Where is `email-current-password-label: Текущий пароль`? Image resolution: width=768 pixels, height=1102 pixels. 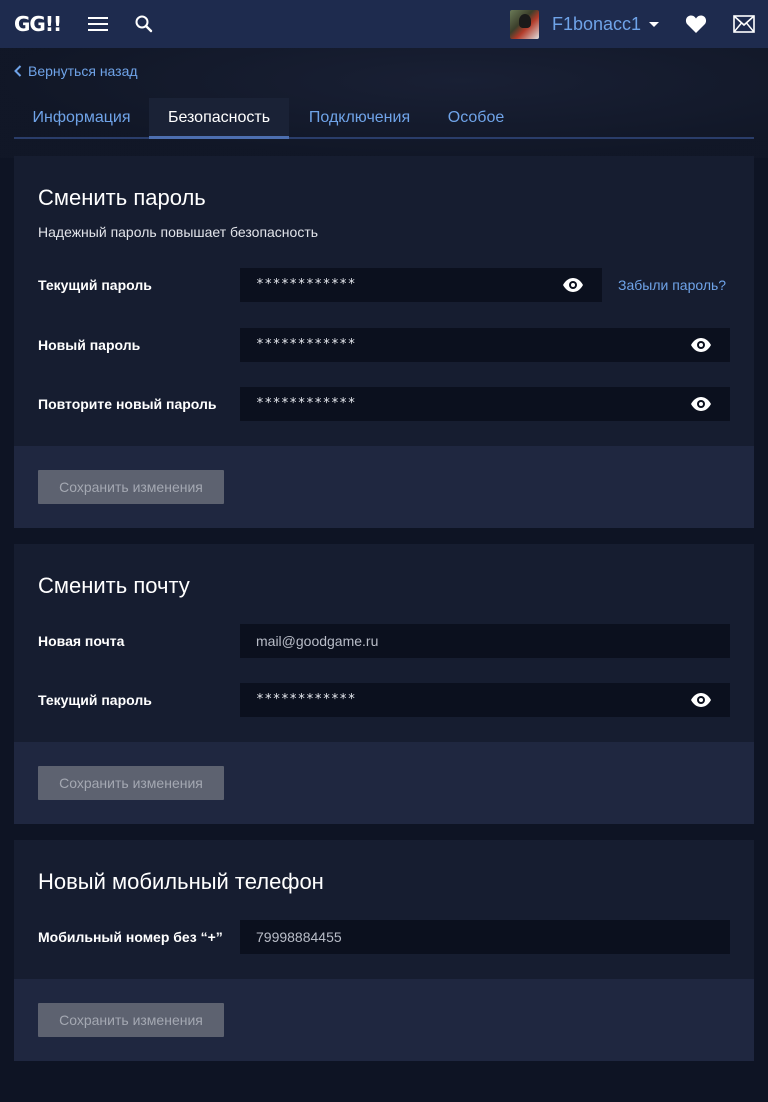
email-current-password-label: Текущий пароль is located at coordinates (95, 700).